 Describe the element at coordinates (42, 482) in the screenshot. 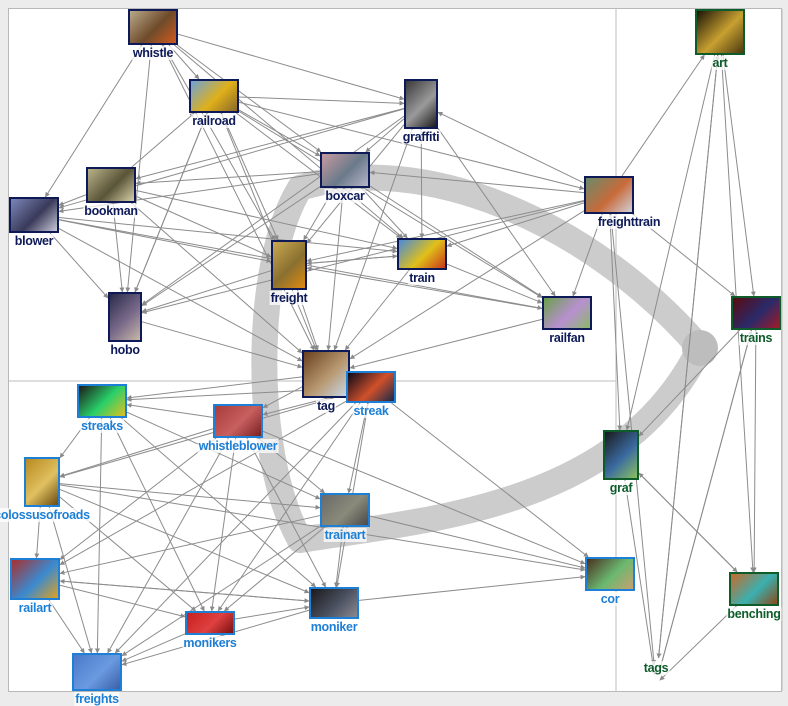

I see `node-thumbnail-colossusofroads` at that location.